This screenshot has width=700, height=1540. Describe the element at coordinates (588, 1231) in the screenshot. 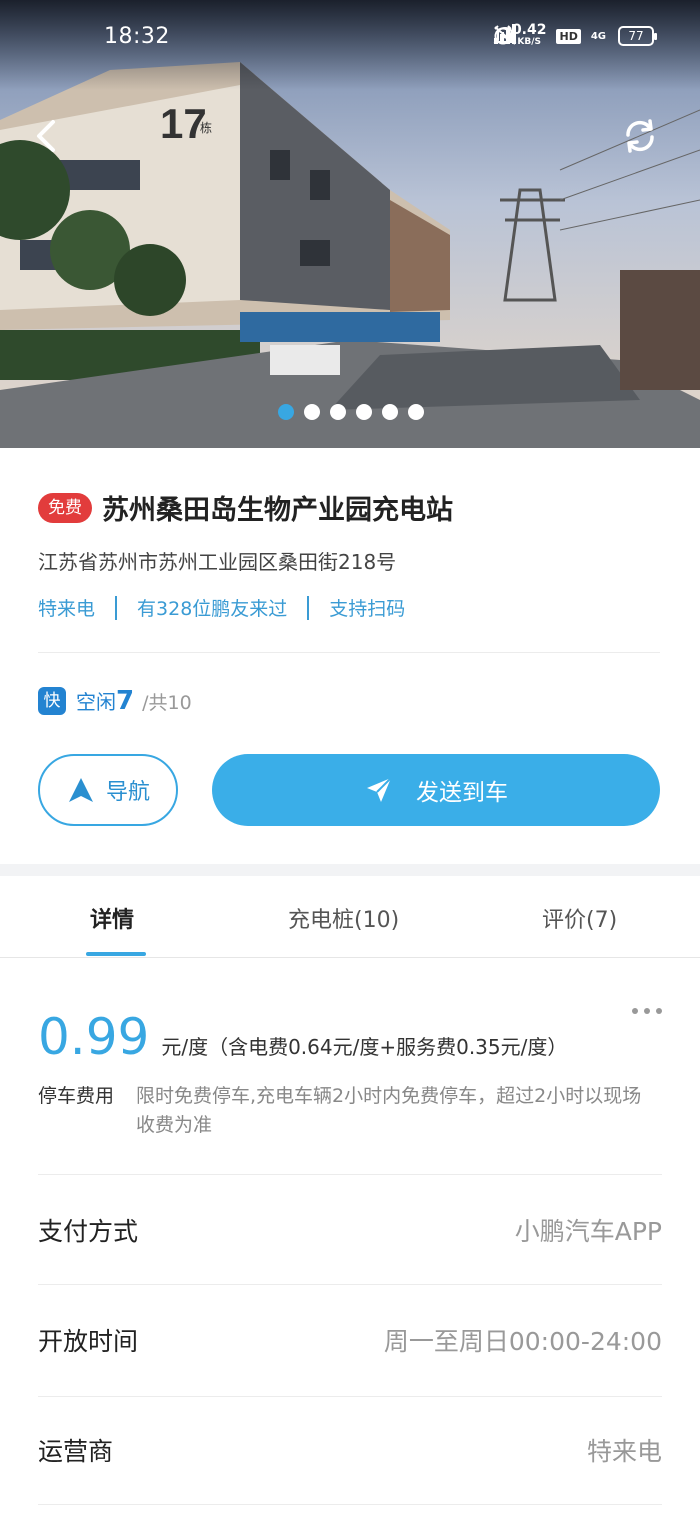

I see `payment-method-value: 小鹏汽车APP` at that location.